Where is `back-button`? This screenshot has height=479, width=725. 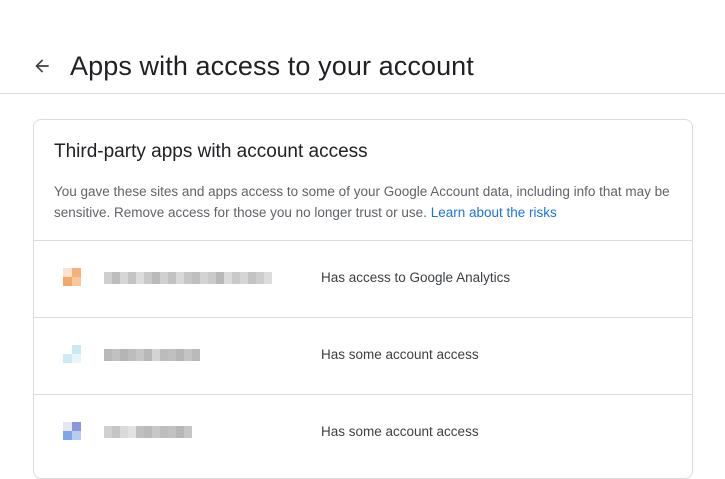
back-button is located at coordinates (42, 66).